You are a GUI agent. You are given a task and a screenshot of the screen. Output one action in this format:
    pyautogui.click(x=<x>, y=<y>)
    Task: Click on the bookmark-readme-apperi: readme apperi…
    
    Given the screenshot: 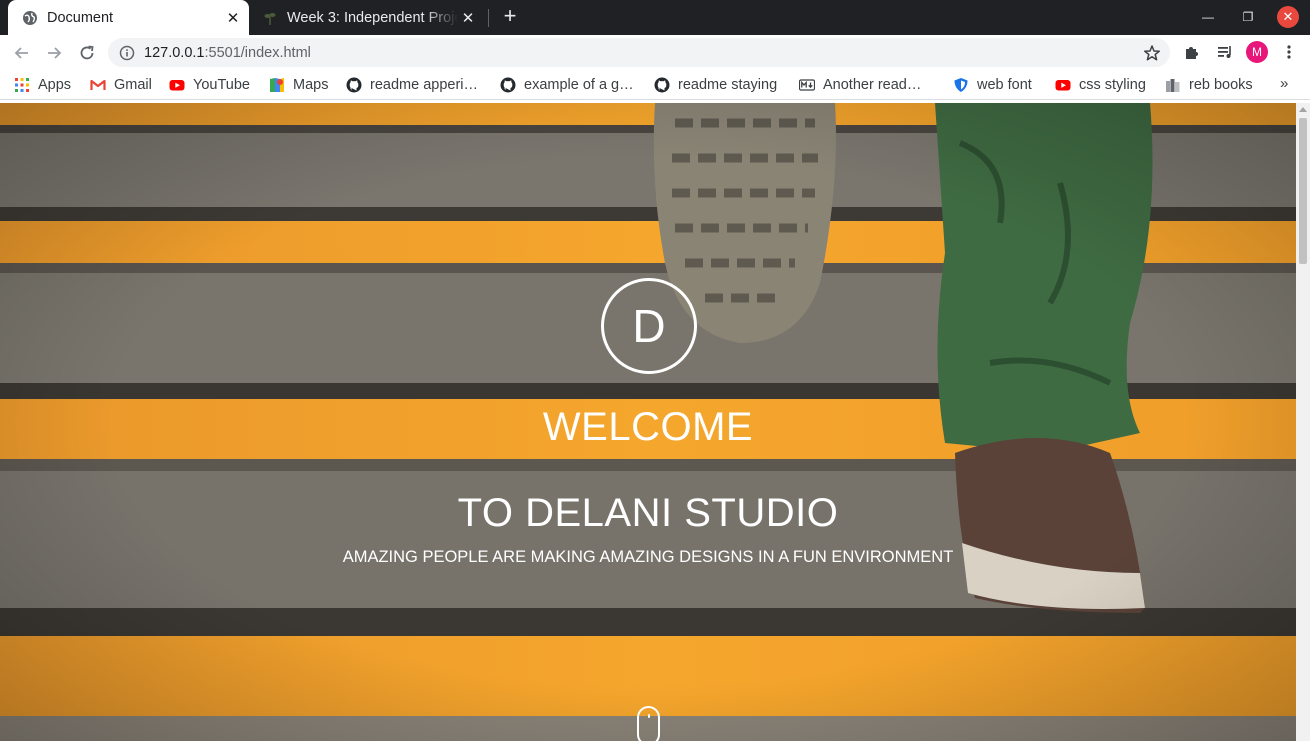 What is the action you would take?
    pyautogui.click(x=412, y=85)
    